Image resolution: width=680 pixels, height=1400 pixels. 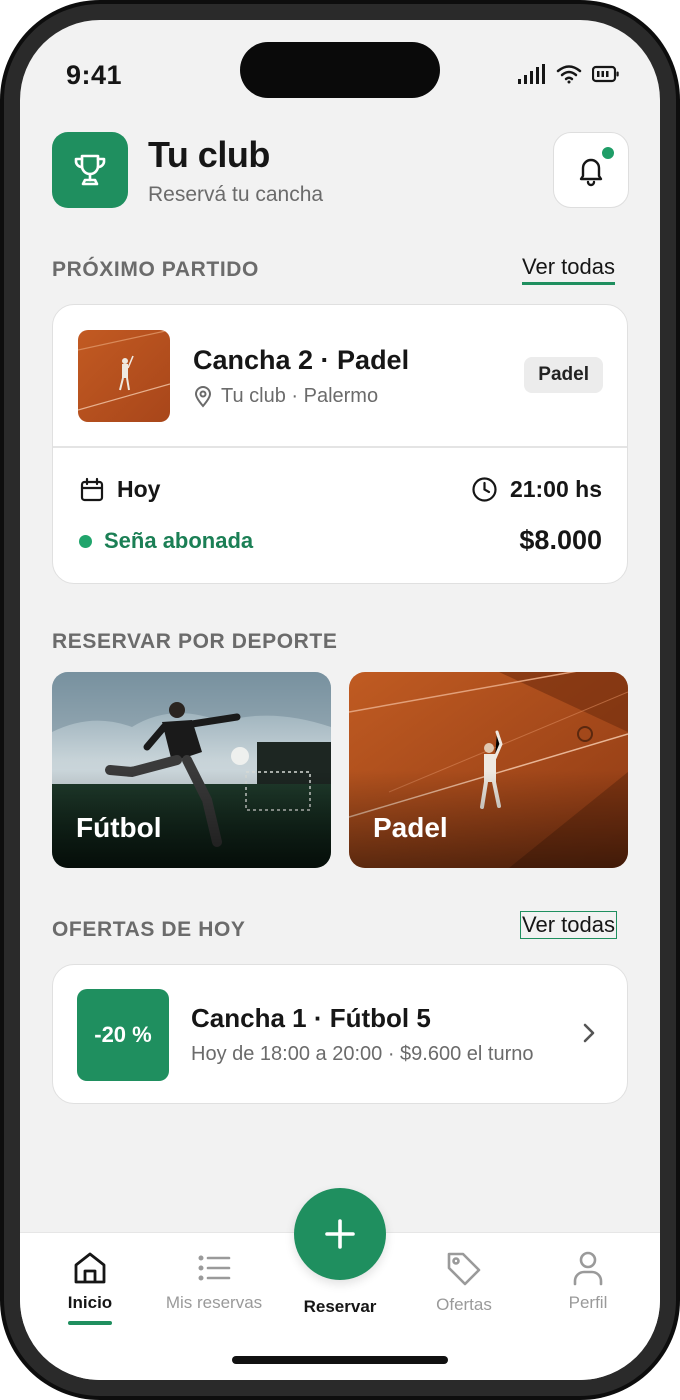 I want to click on match-price: $8.000, so click(x=560, y=540).